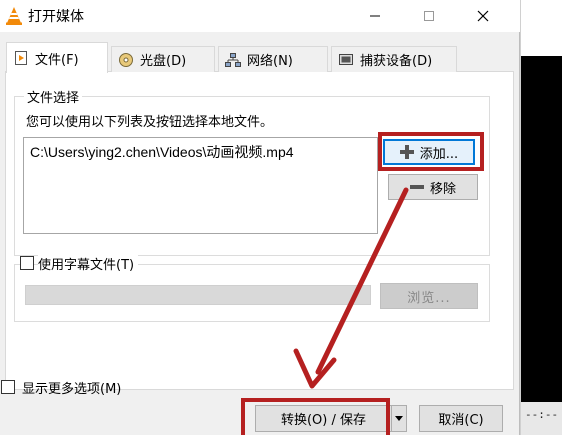 The image size is (562, 435). I want to click on close-button, so click(483, 16).